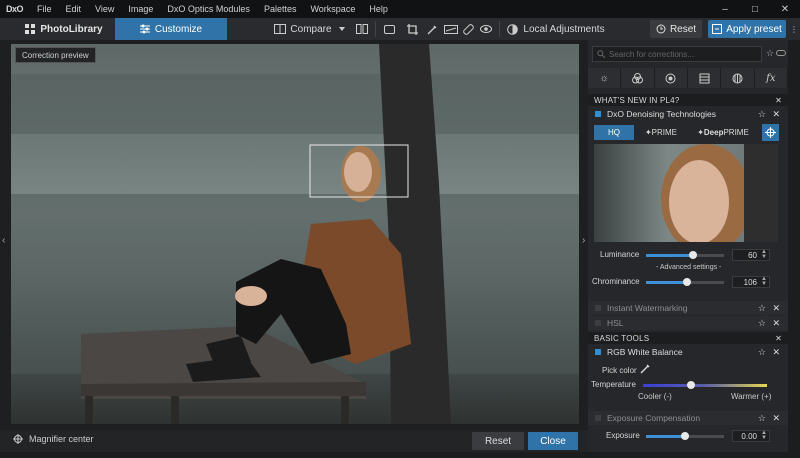  Describe the element at coordinates (208, 9) in the screenshot. I see `menu-optics-modules: DxO Optics Modules` at that location.